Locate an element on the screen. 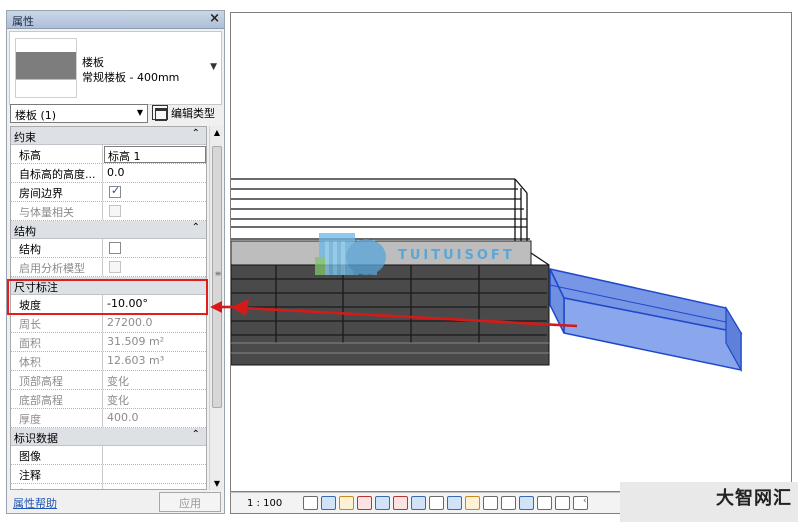 This screenshot has height=523, width=800. grip-icon: ≡ is located at coordinates (218, 273).